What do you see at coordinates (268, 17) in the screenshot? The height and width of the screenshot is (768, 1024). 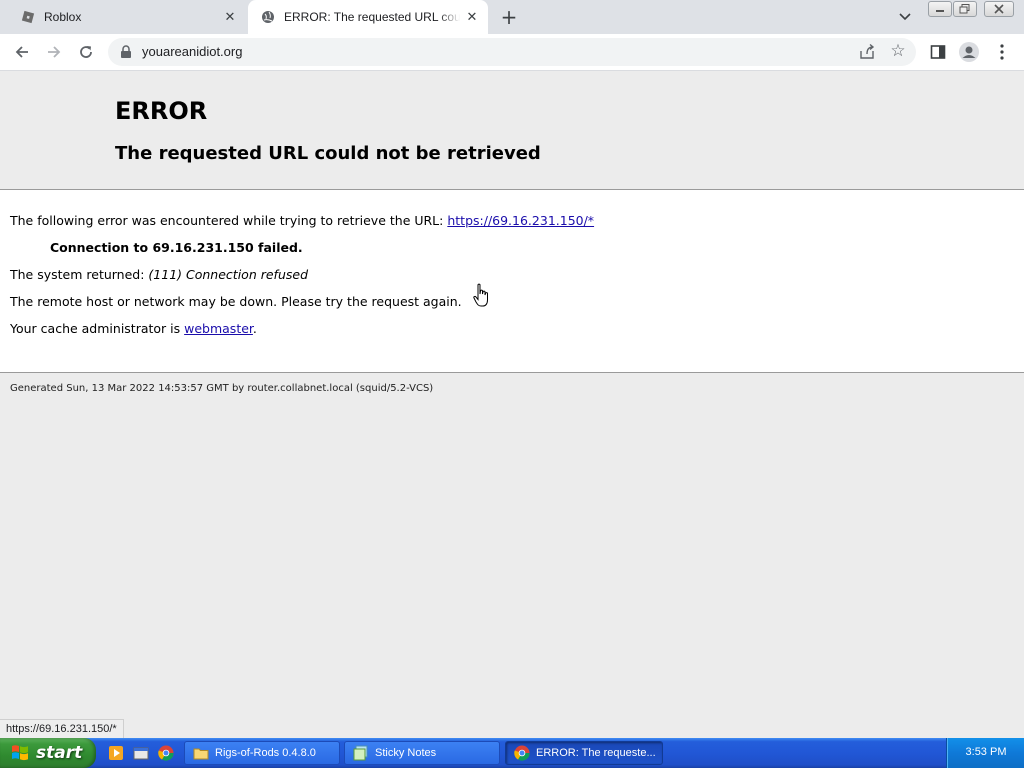 I see `globe-icon` at bounding box center [268, 17].